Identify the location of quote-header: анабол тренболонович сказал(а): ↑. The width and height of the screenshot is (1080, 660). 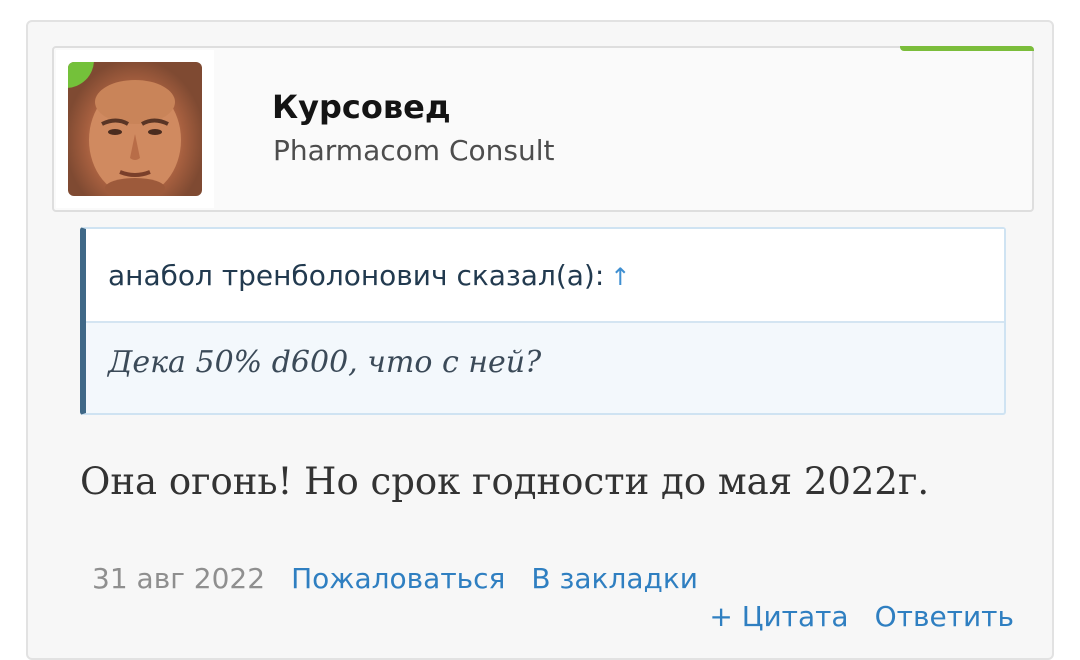
(545, 276).